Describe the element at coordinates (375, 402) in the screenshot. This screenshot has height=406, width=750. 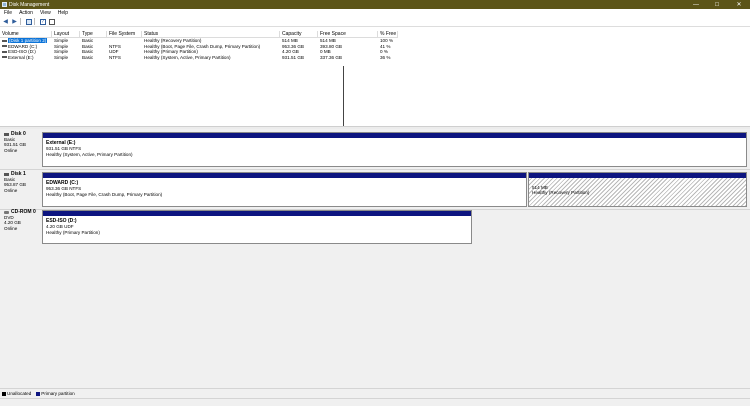
I see `status-bar` at that location.